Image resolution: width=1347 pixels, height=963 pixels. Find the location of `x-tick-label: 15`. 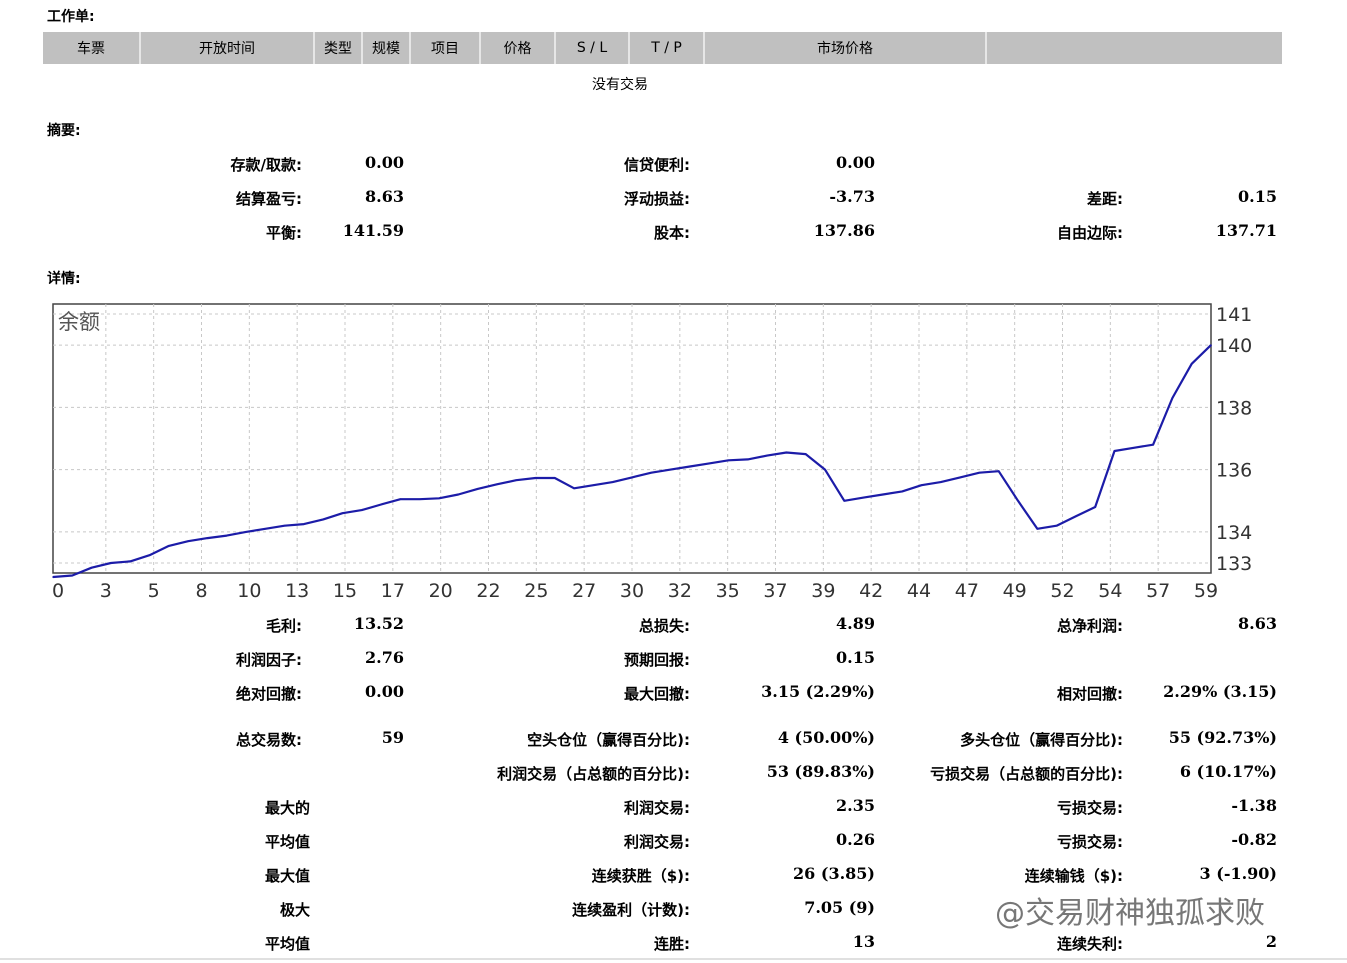

x-tick-label: 15 is located at coordinates (345, 591).